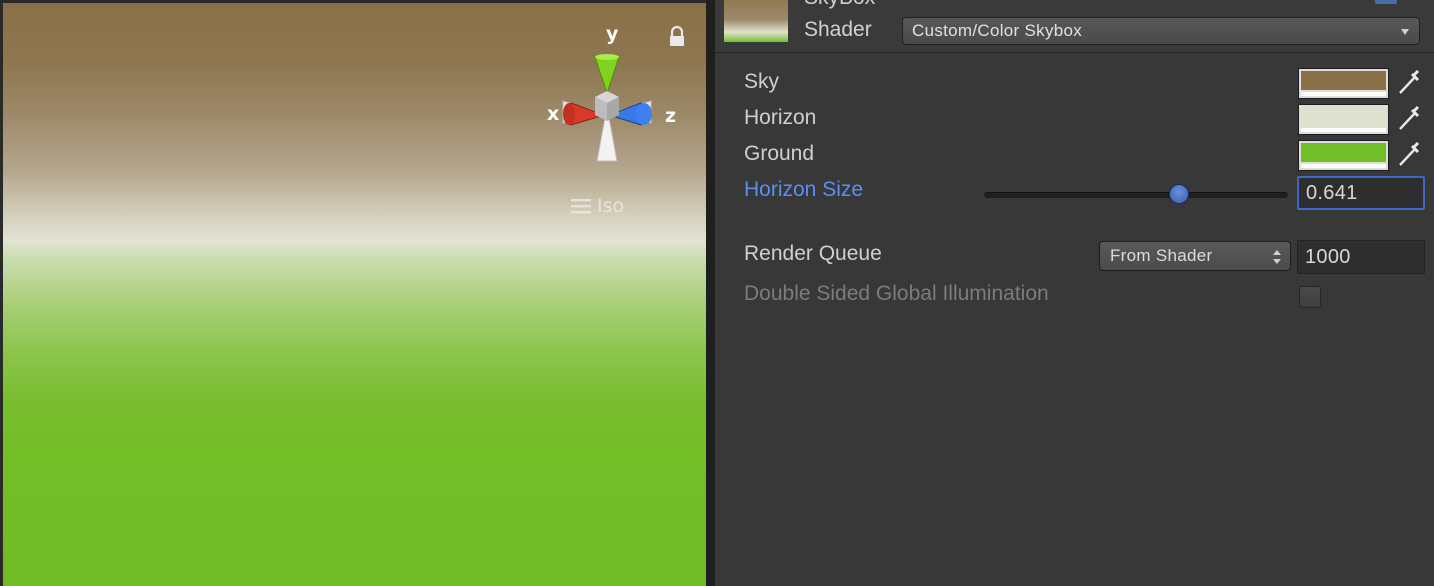 This screenshot has width=1434, height=586. Describe the element at coordinates (1310, 297) in the screenshot. I see `double-sided-gi-checkbox` at that location.